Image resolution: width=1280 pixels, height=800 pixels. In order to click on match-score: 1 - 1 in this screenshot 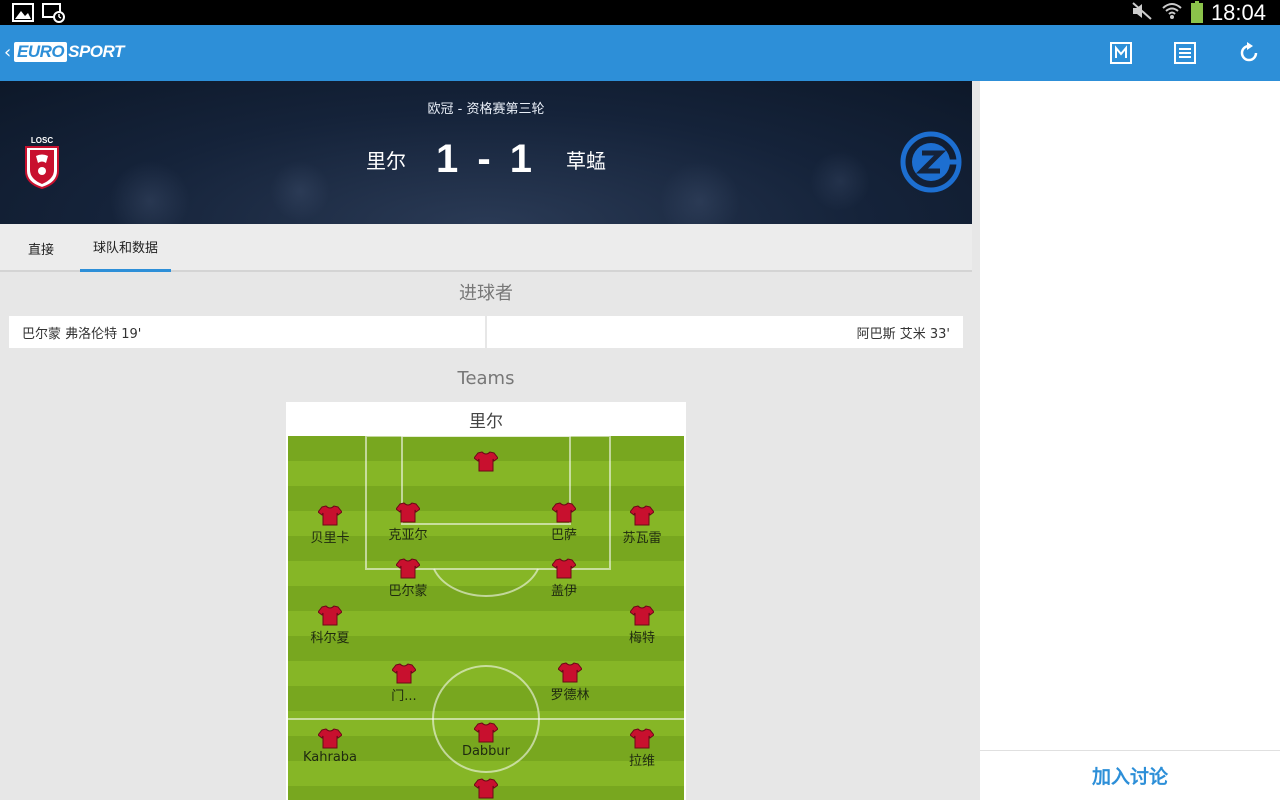, I will do `click(486, 159)`.